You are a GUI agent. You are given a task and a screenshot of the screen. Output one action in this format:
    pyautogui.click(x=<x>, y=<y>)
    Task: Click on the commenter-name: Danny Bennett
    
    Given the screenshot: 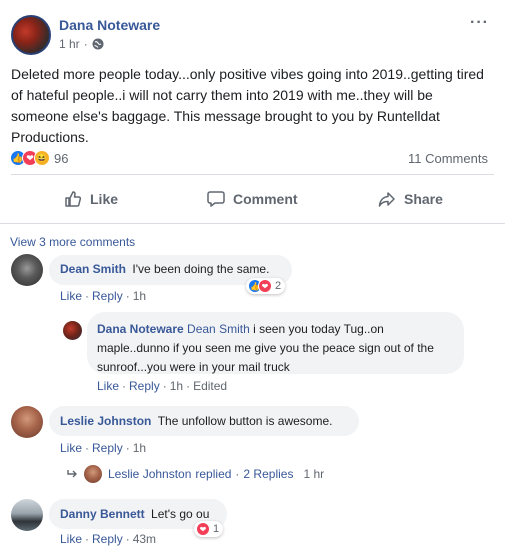 What is the action you would take?
    pyautogui.click(x=102, y=514)
    